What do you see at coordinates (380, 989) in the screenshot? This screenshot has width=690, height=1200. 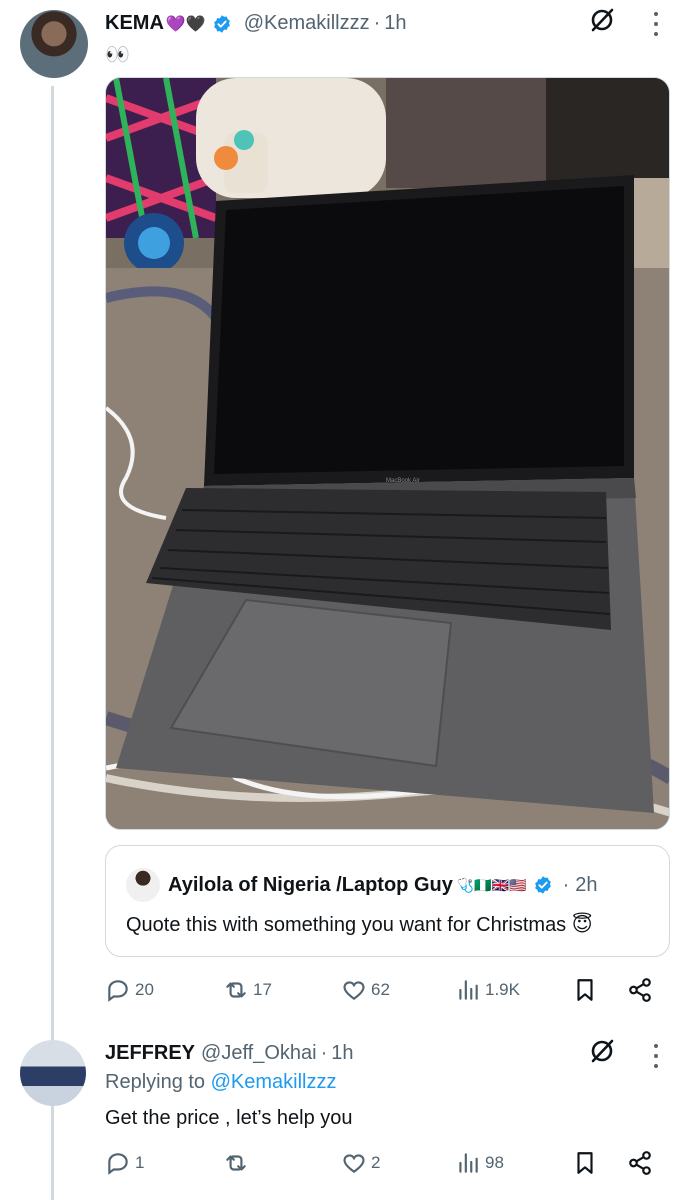 I see `like-count: 62` at bounding box center [380, 989].